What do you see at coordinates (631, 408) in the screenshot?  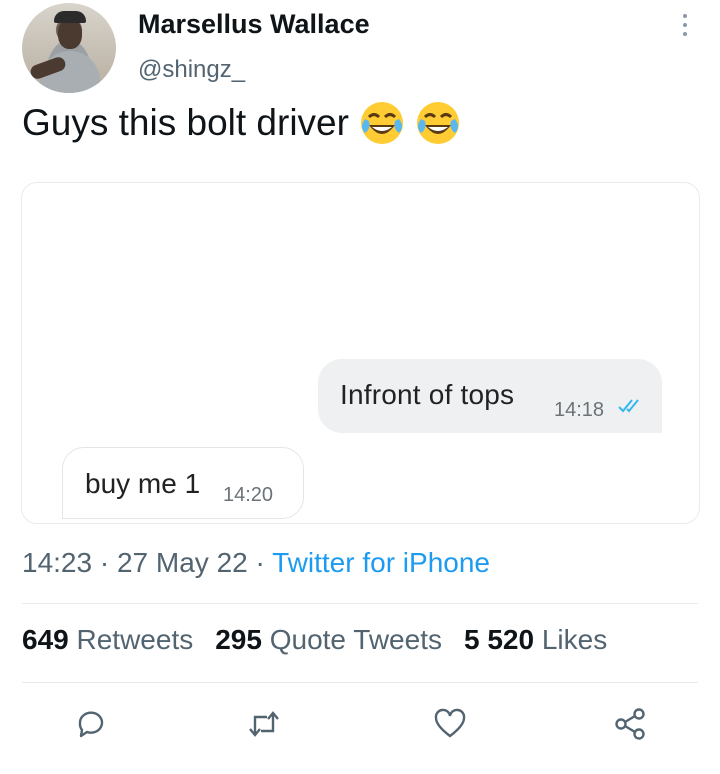 I see `double-check-icon` at bounding box center [631, 408].